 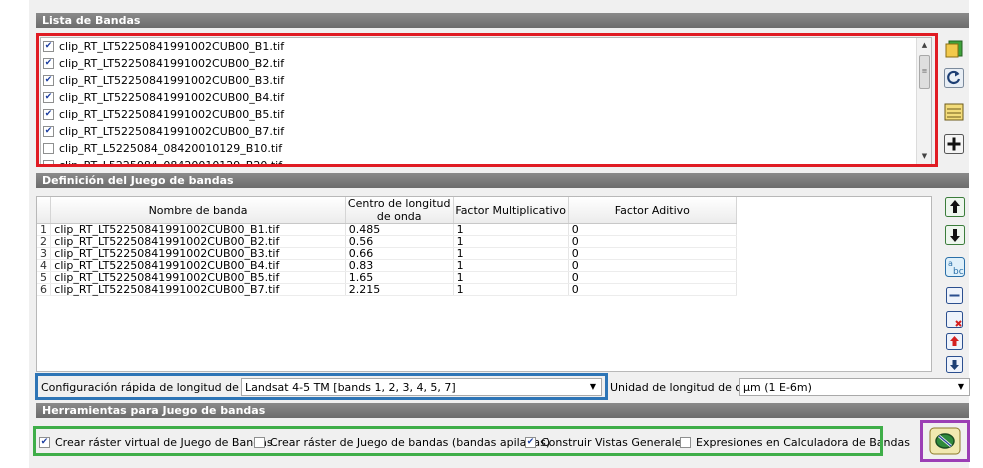 I want to click on add-to-set-button, so click(x=954, y=49).